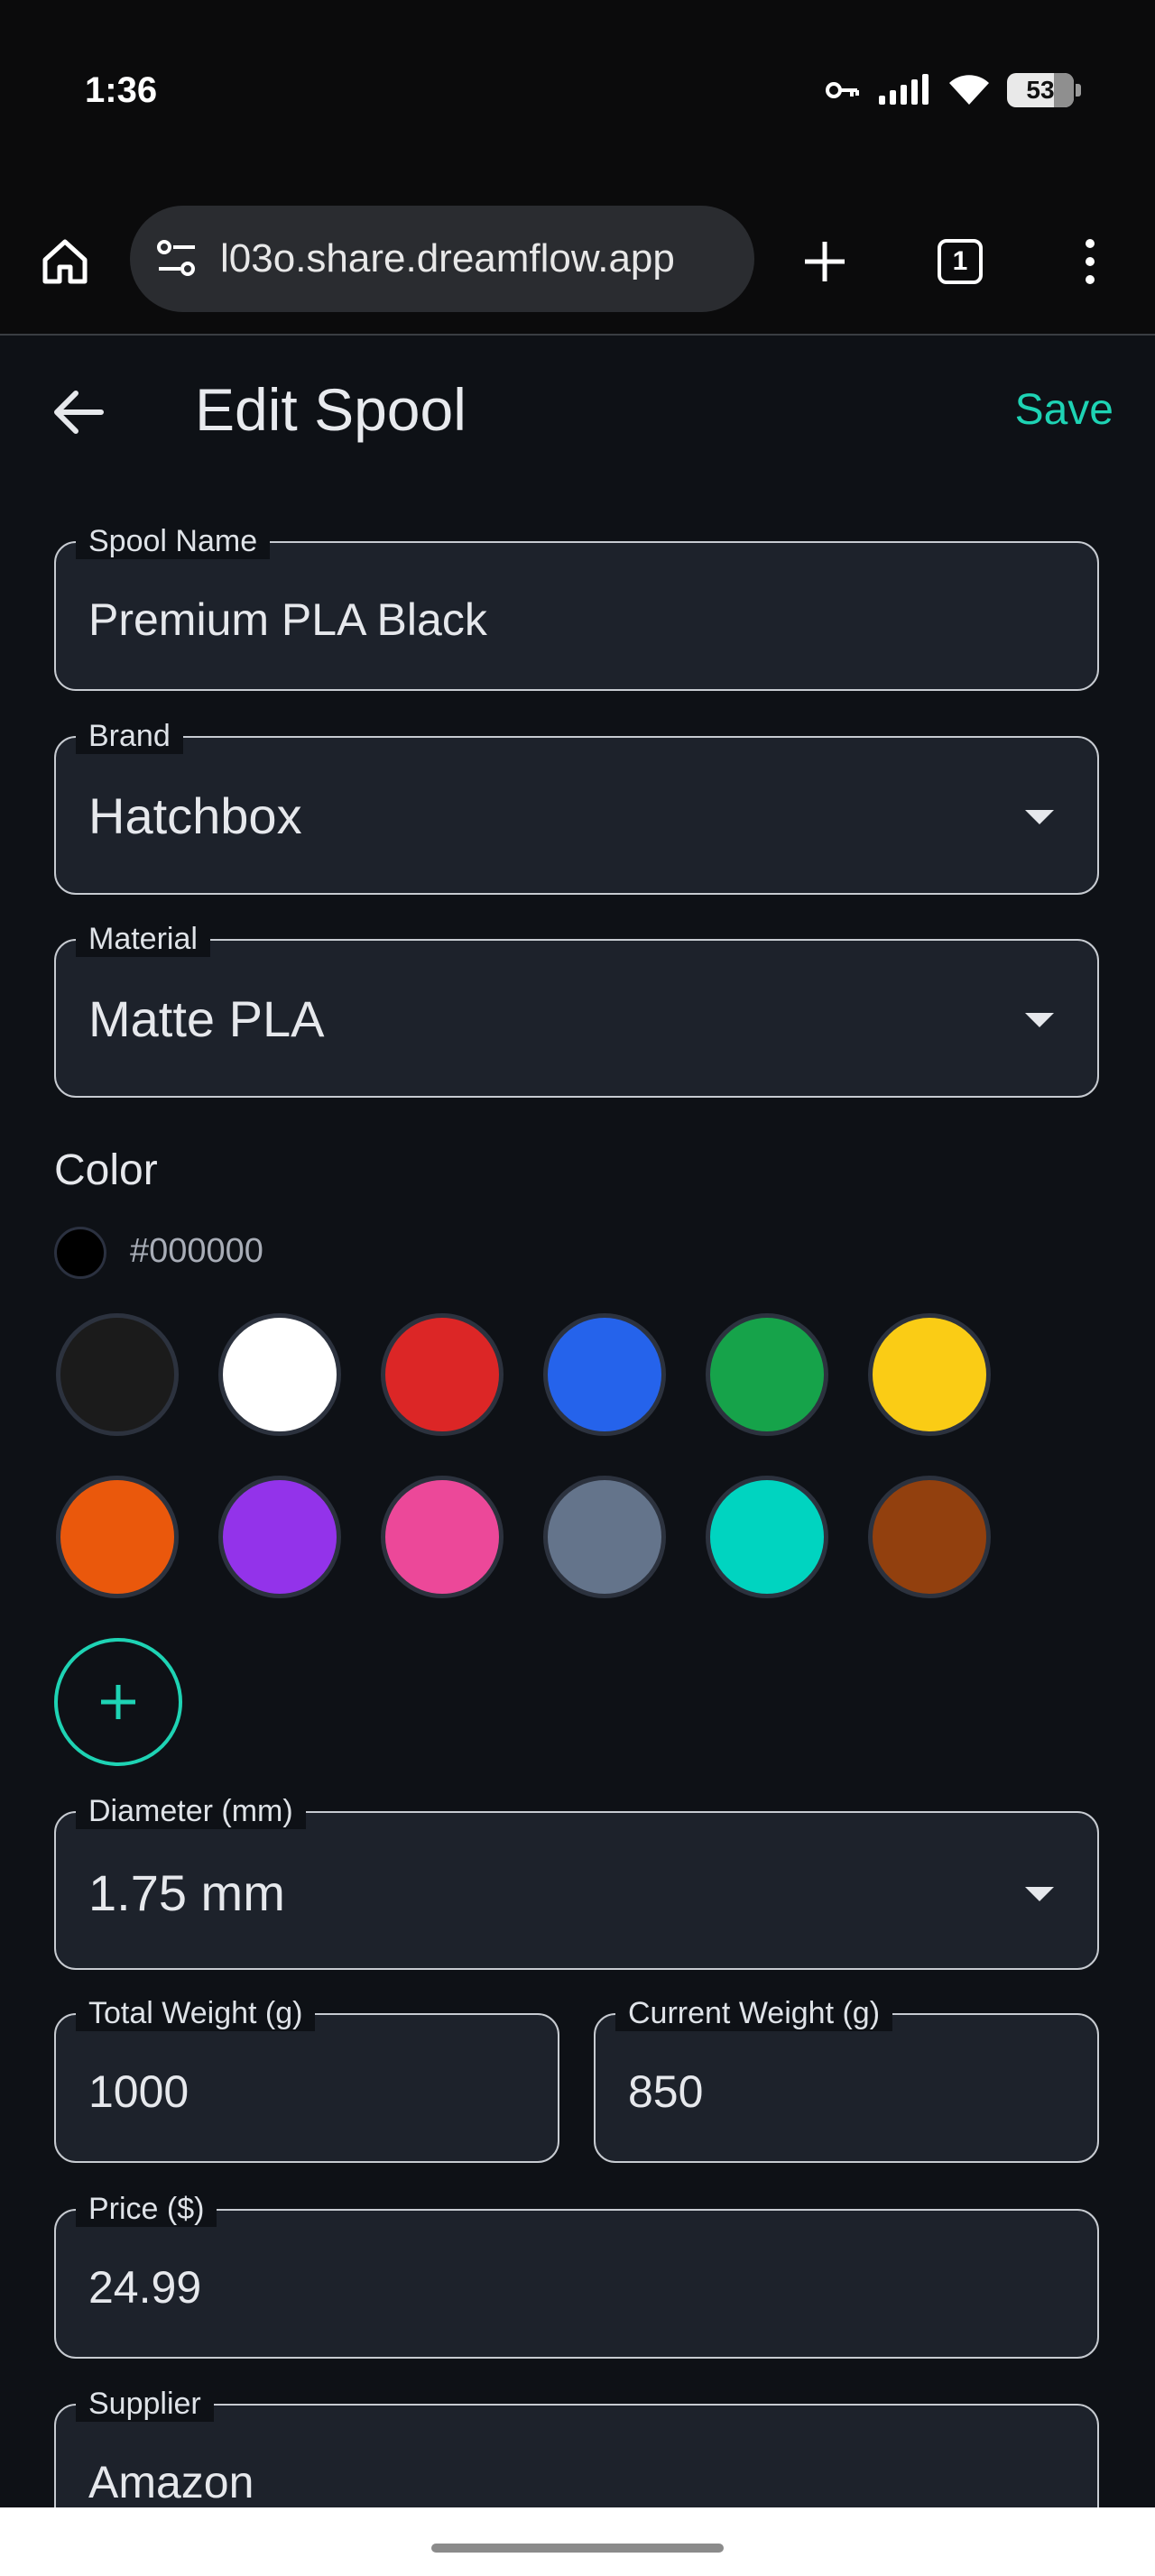  What do you see at coordinates (1064, 410) in the screenshot?
I see `save-button: Save` at bounding box center [1064, 410].